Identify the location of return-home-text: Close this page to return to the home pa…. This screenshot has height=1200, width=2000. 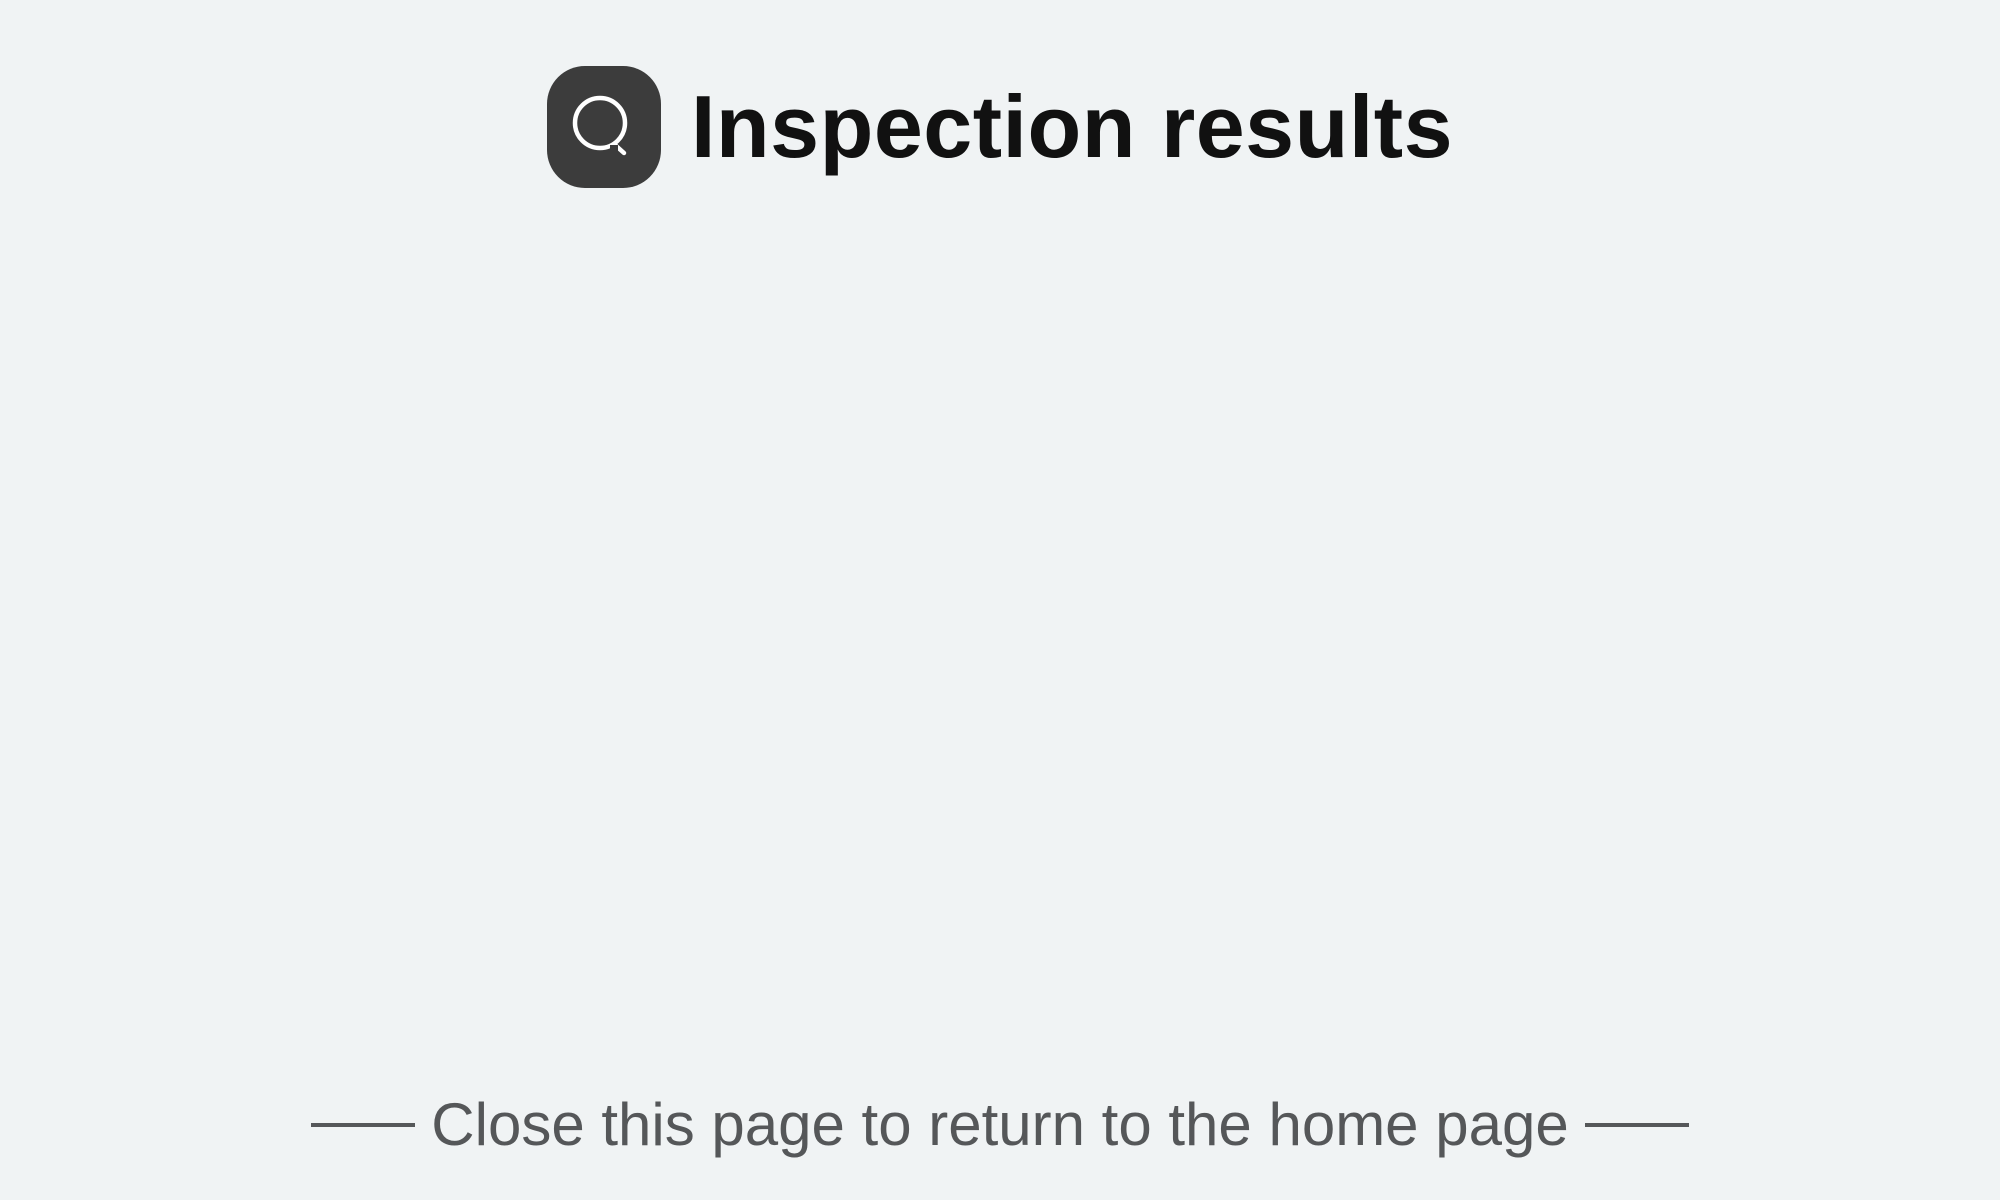
(1000, 1124).